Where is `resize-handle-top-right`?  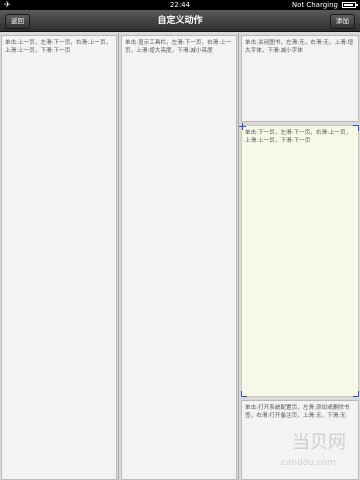
resize-handle-top-right is located at coordinates (356, 128).